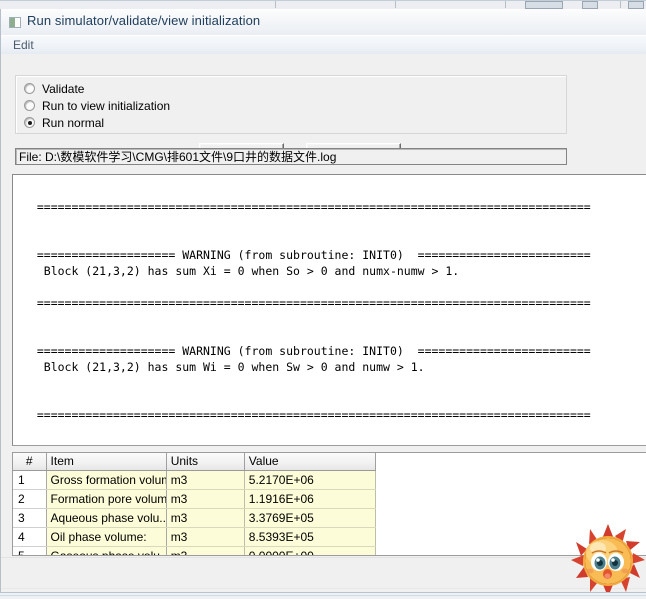 The width and height of the screenshot is (646, 599). I want to click on table-row: 2 Formation pore volume: m3 1.1916E+06, so click(195, 499).